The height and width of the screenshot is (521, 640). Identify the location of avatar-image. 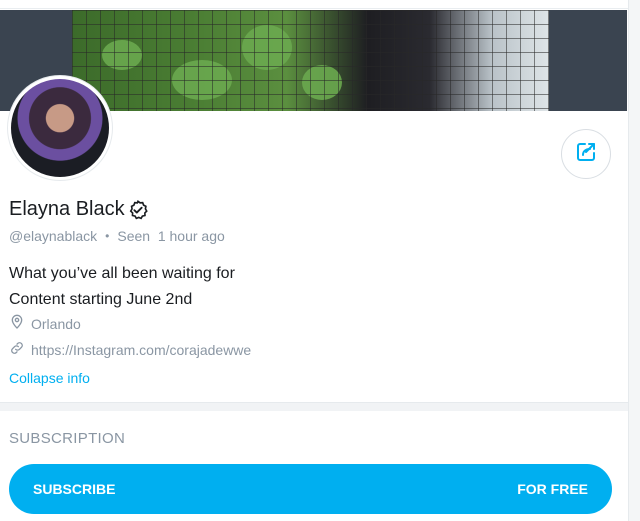
(60, 128).